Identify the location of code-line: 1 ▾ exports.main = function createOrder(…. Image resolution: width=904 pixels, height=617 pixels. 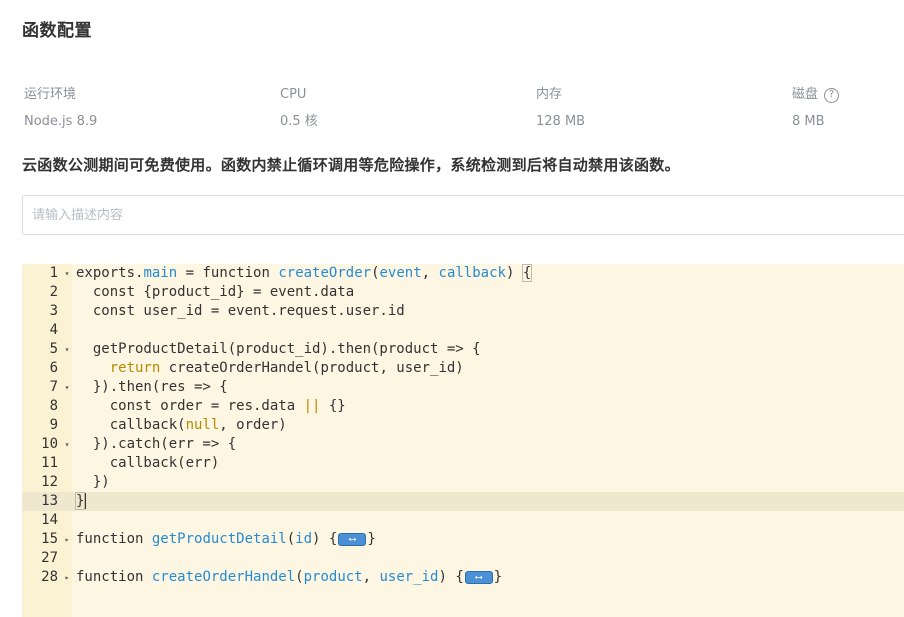
(463, 273).